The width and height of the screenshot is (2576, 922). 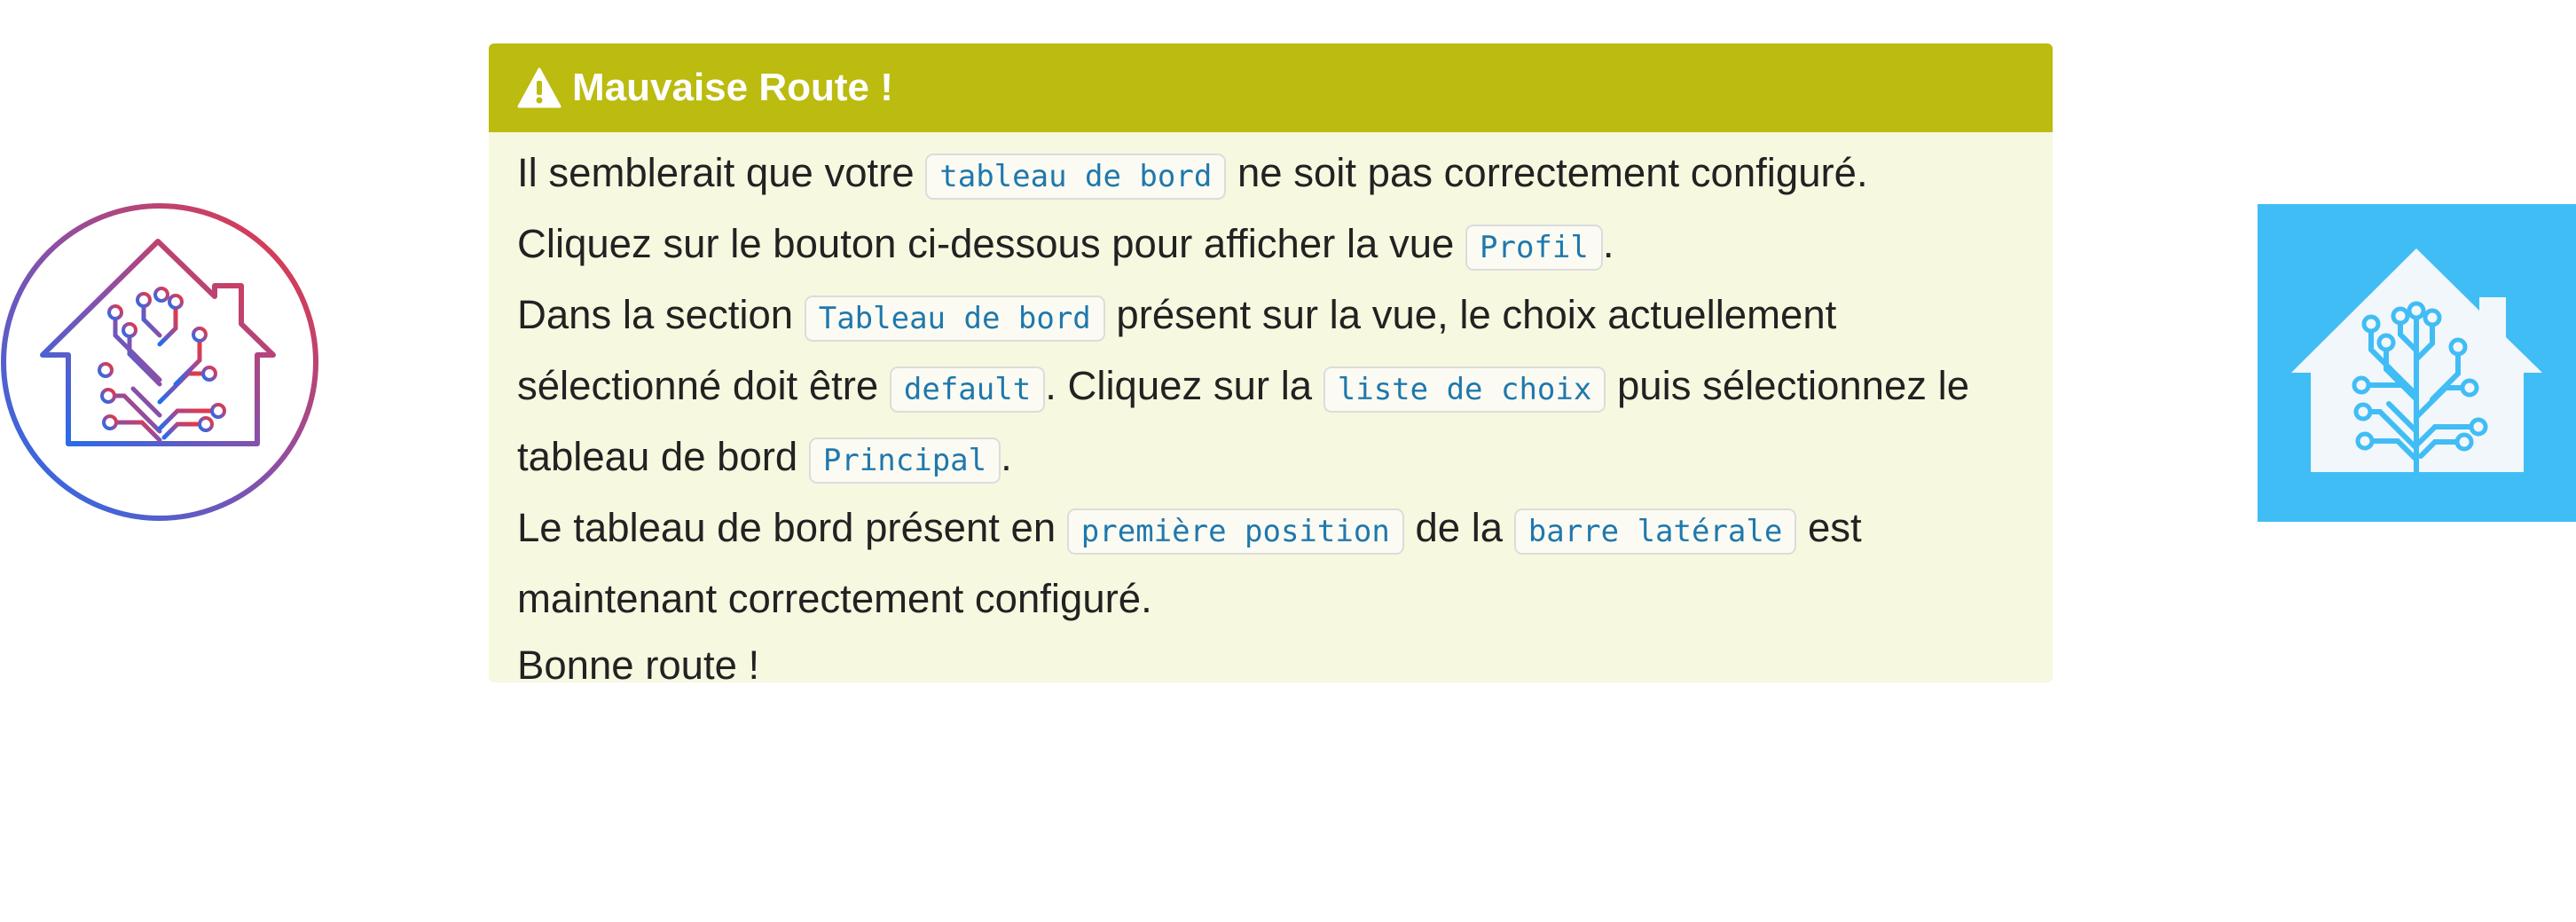 I want to click on warning-triangle-icon, so click(x=539, y=87).